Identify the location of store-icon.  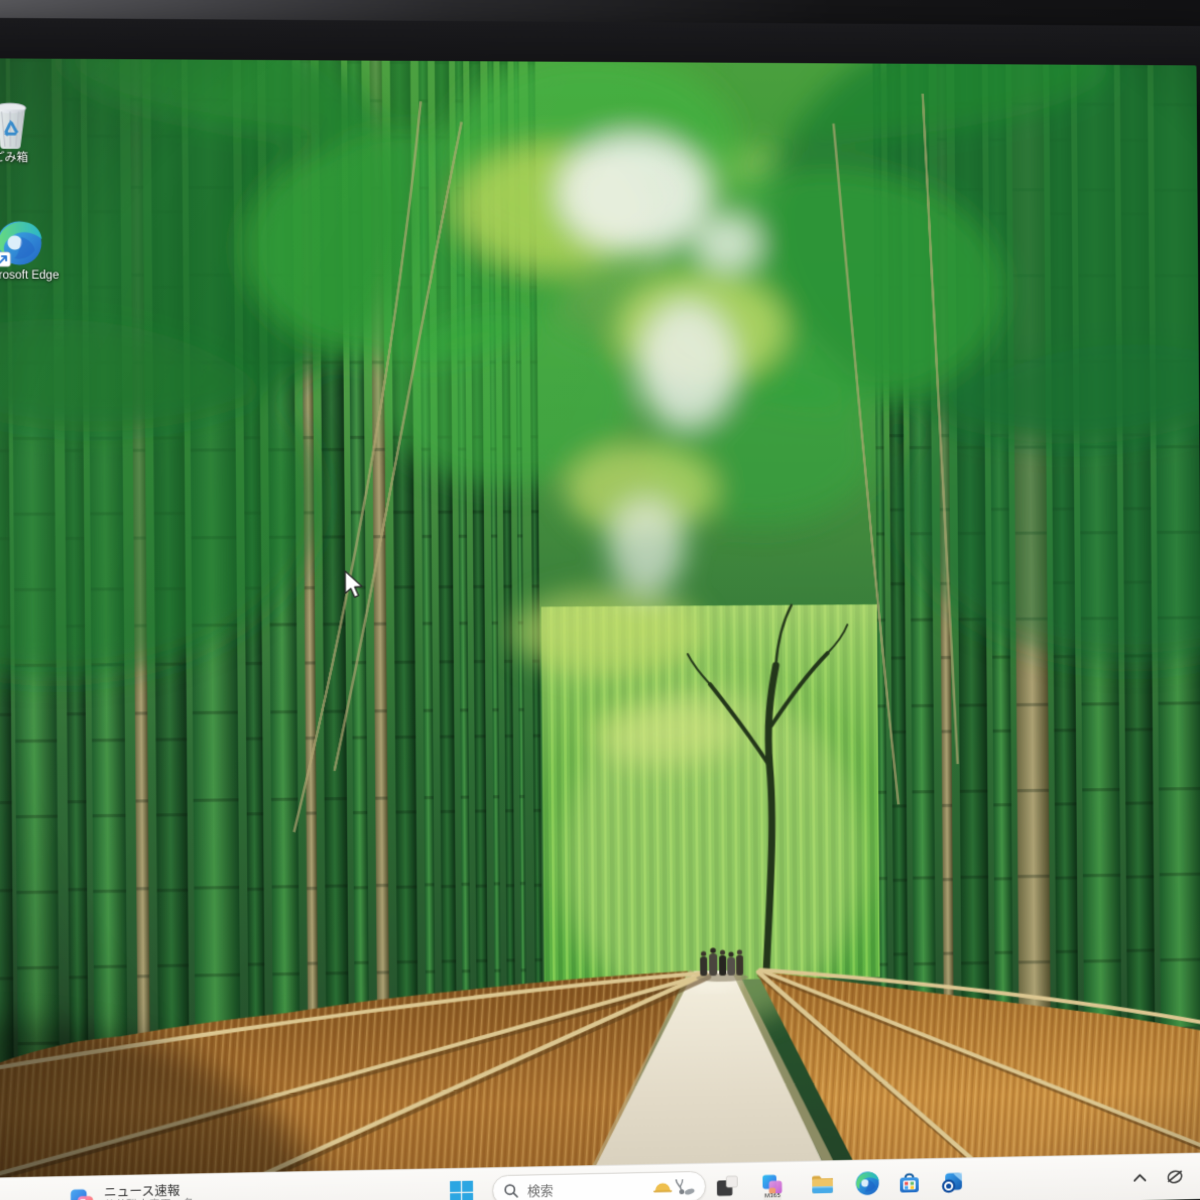
(909, 1181).